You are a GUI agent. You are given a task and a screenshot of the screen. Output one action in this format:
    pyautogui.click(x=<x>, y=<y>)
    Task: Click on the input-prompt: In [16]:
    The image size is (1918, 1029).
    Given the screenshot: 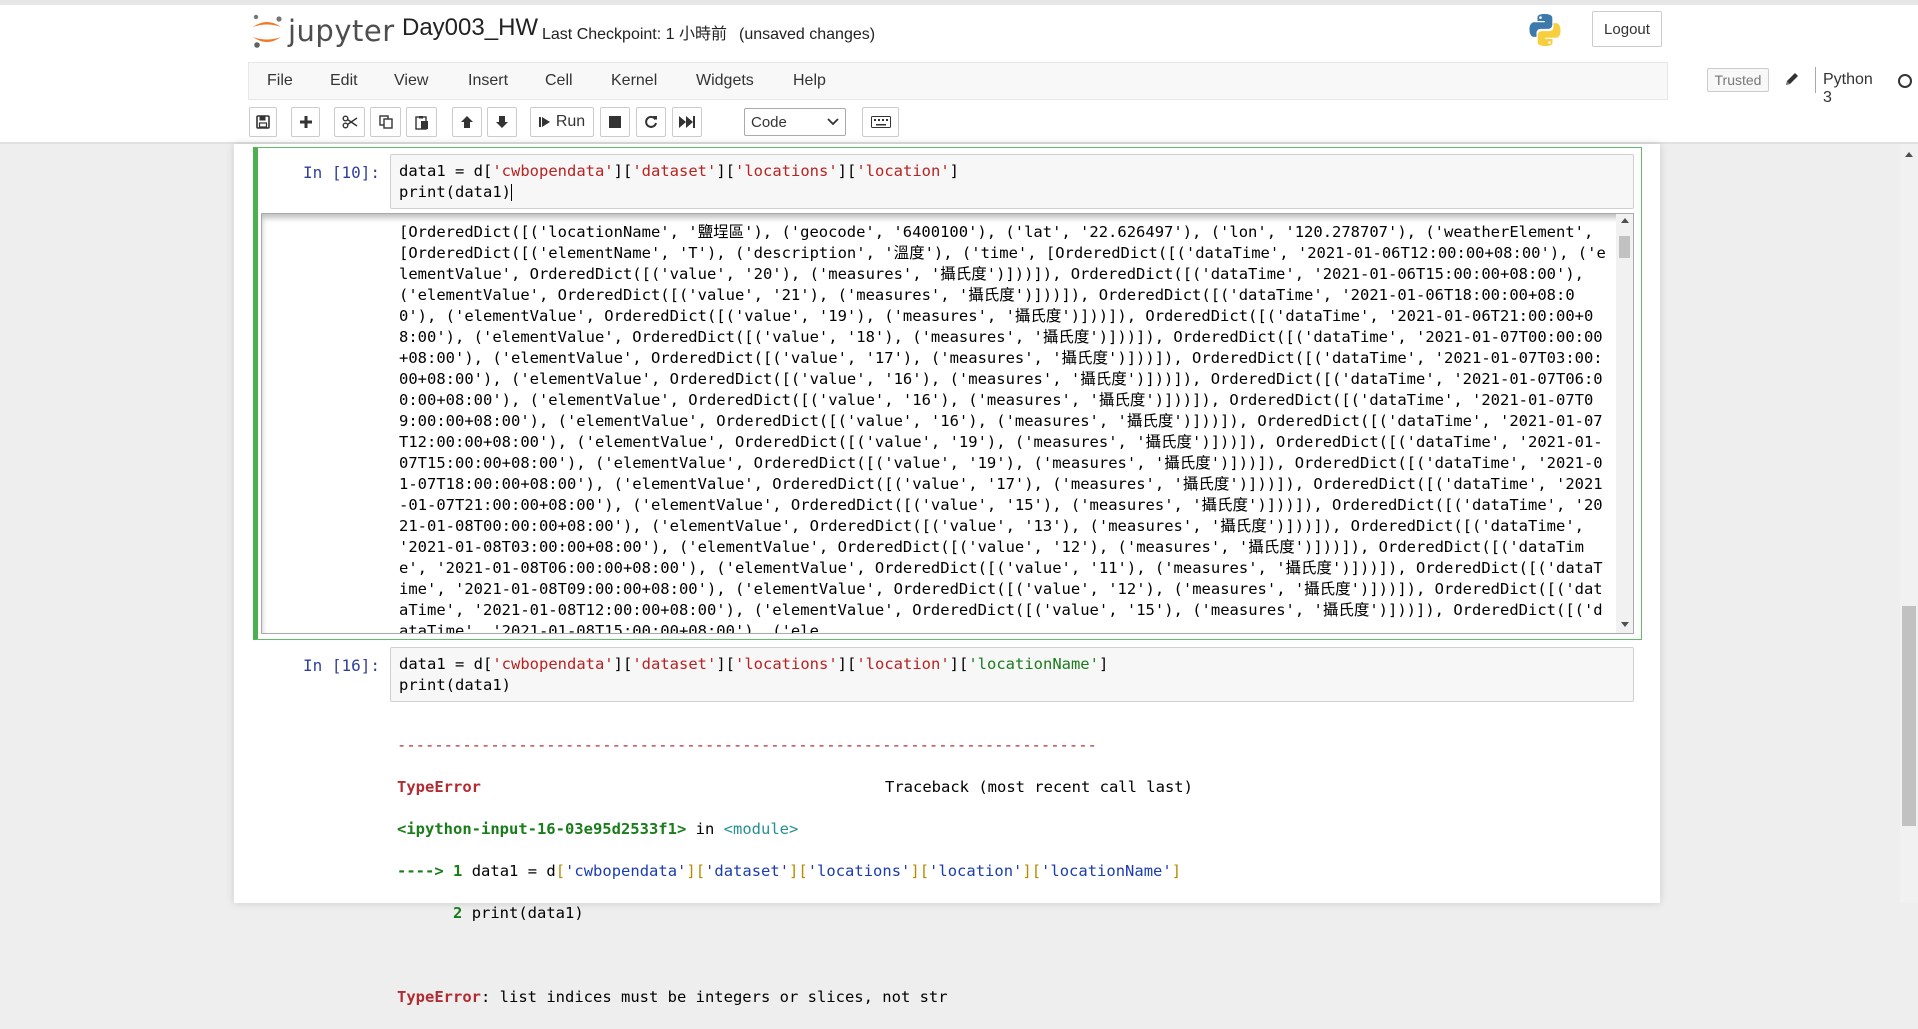 What is the action you would take?
    pyautogui.click(x=342, y=665)
    